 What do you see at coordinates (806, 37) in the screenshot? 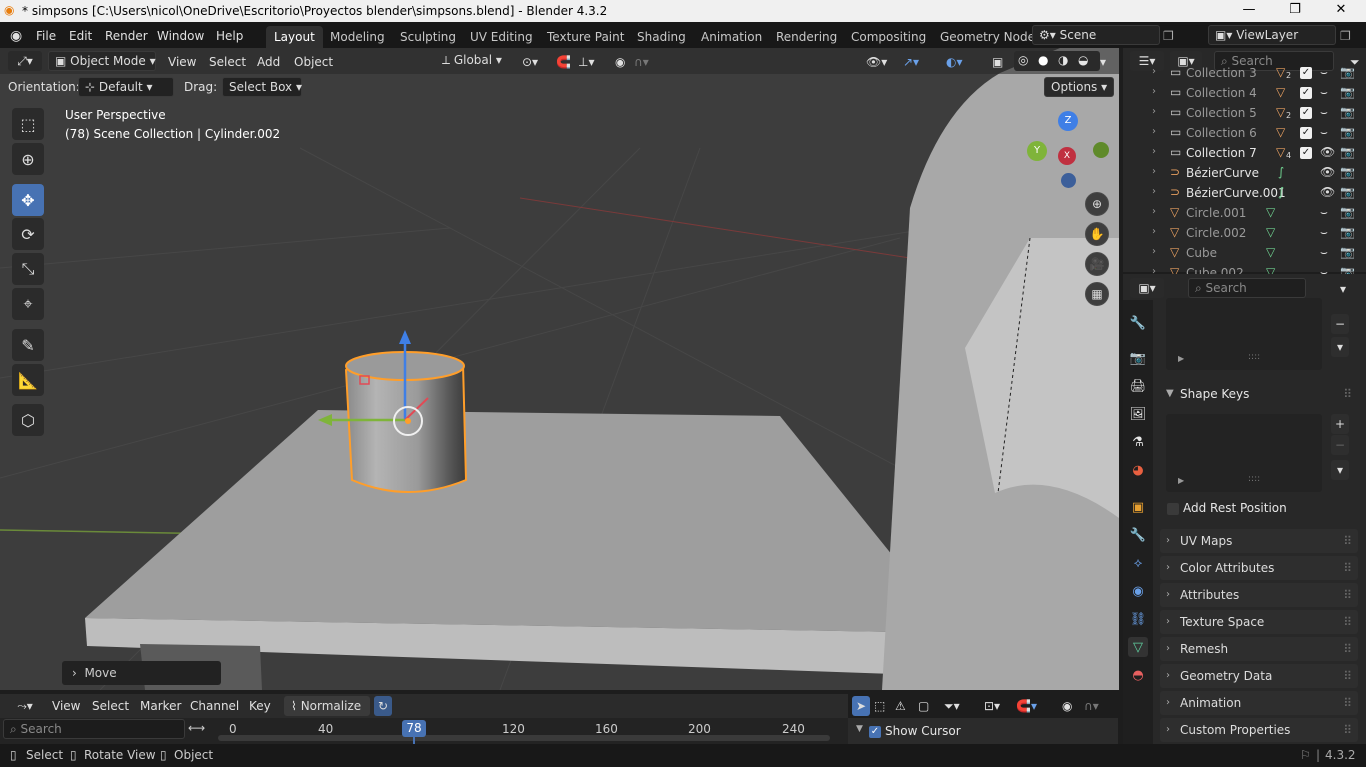
I see `tab-rendering: Rendering` at bounding box center [806, 37].